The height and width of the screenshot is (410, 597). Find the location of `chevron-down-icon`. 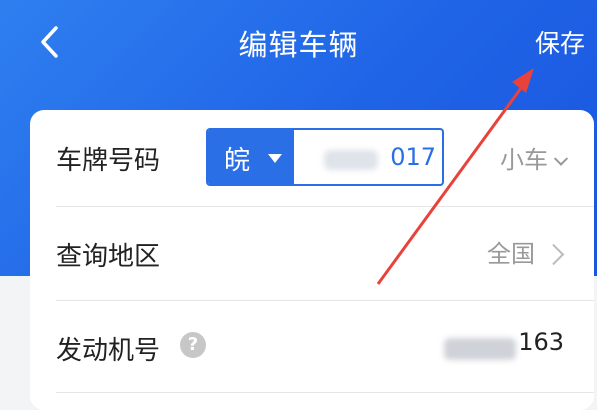

chevron-down-icon is located at coordinates (561, 158).